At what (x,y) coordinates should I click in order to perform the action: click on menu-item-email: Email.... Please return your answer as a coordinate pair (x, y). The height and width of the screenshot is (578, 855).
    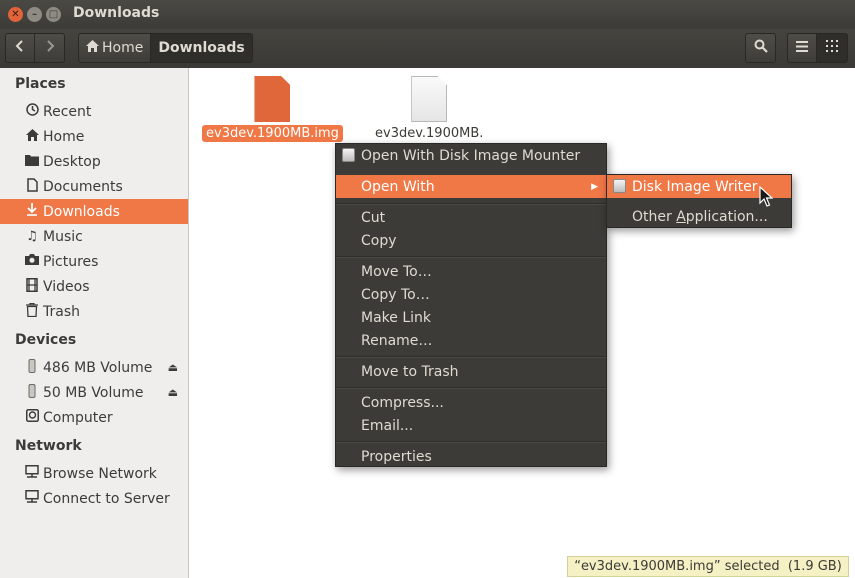
    Looking at the image, I should click on (471, 425).